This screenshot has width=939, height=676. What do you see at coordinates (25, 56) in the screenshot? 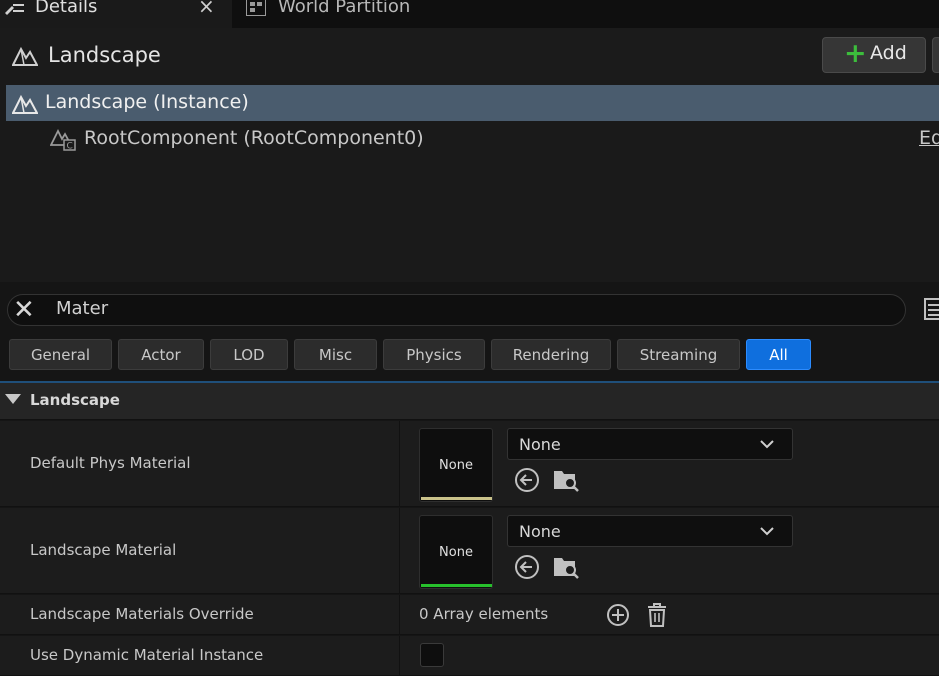
I see `landscape-icon` at bounding box center [25, 56].